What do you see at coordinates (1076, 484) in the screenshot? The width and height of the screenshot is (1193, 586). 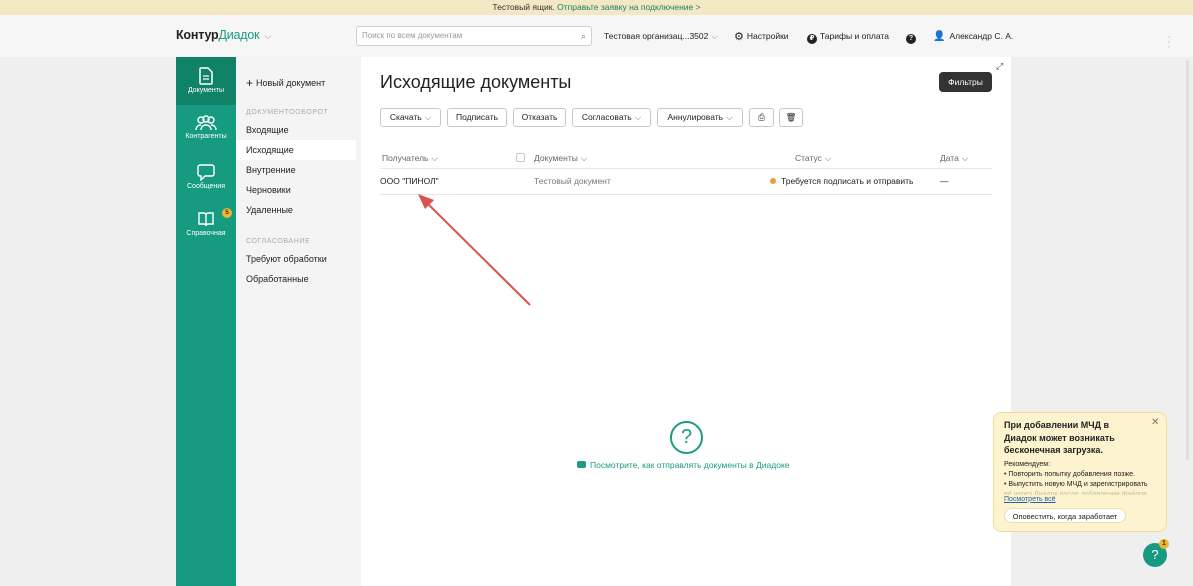 I see `notice-bullet: • Выпустить новую МЧД и зарегистрировать` at bounding box center [1076, 484].